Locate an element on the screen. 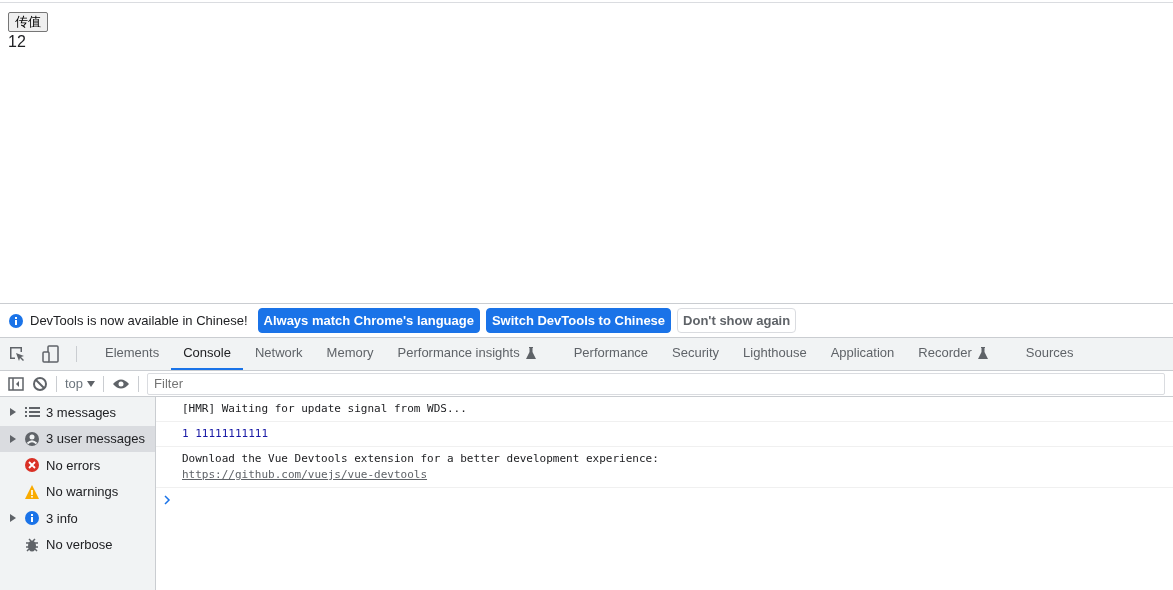 This screenshot has height=590, width=1173. device-icon is located at coordinates (51, 354).